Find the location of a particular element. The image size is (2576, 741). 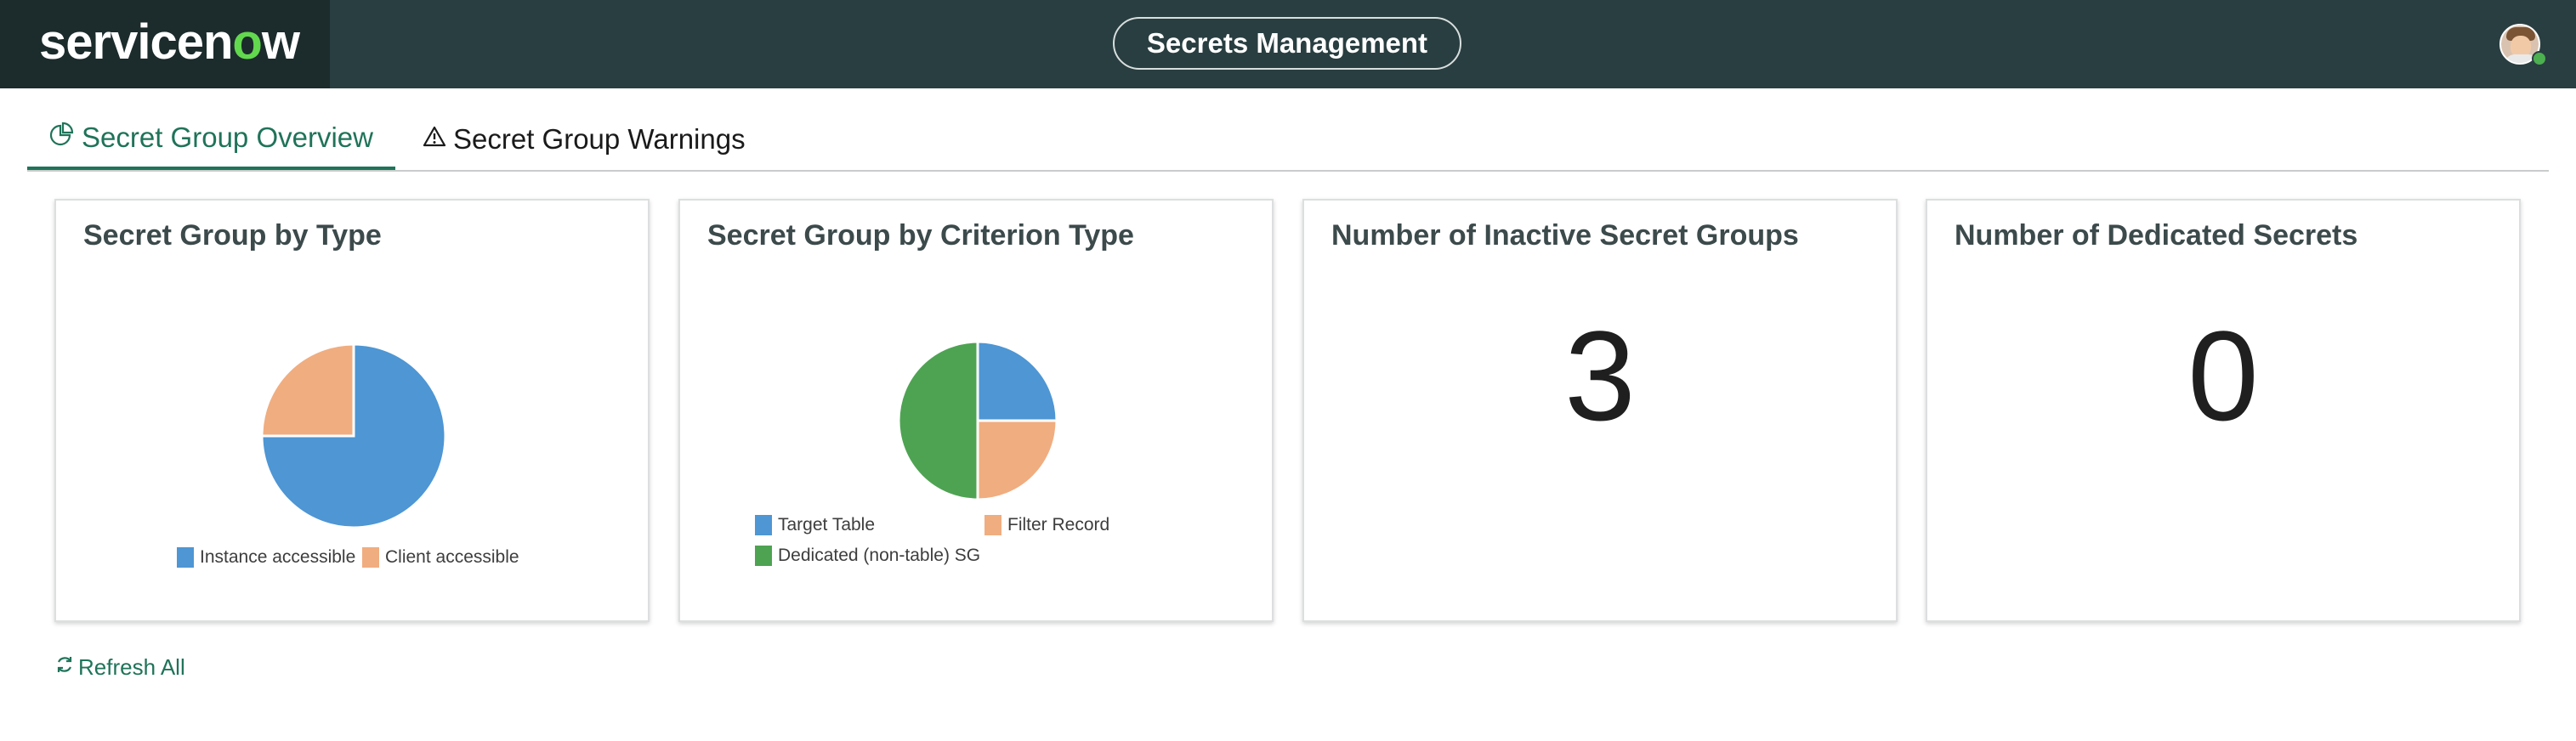

legend-label: Dedicated (non-table) SG is located at coordinates (880, 555).